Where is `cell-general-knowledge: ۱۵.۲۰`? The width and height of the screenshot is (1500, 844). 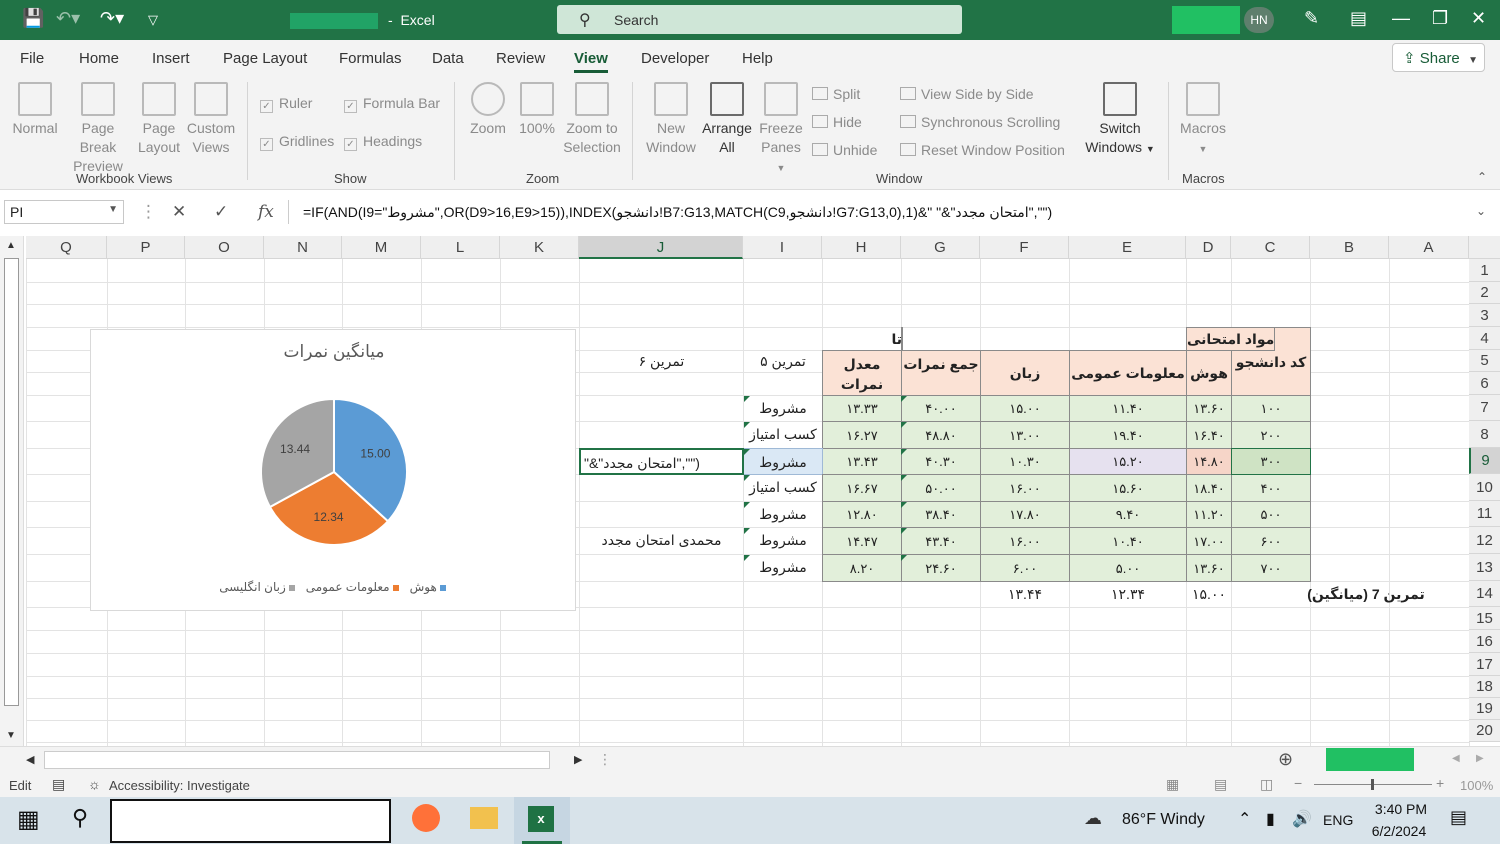 cell-general-knowledge: ۱۵.۲۰ is located at coordinates (1128, 461).